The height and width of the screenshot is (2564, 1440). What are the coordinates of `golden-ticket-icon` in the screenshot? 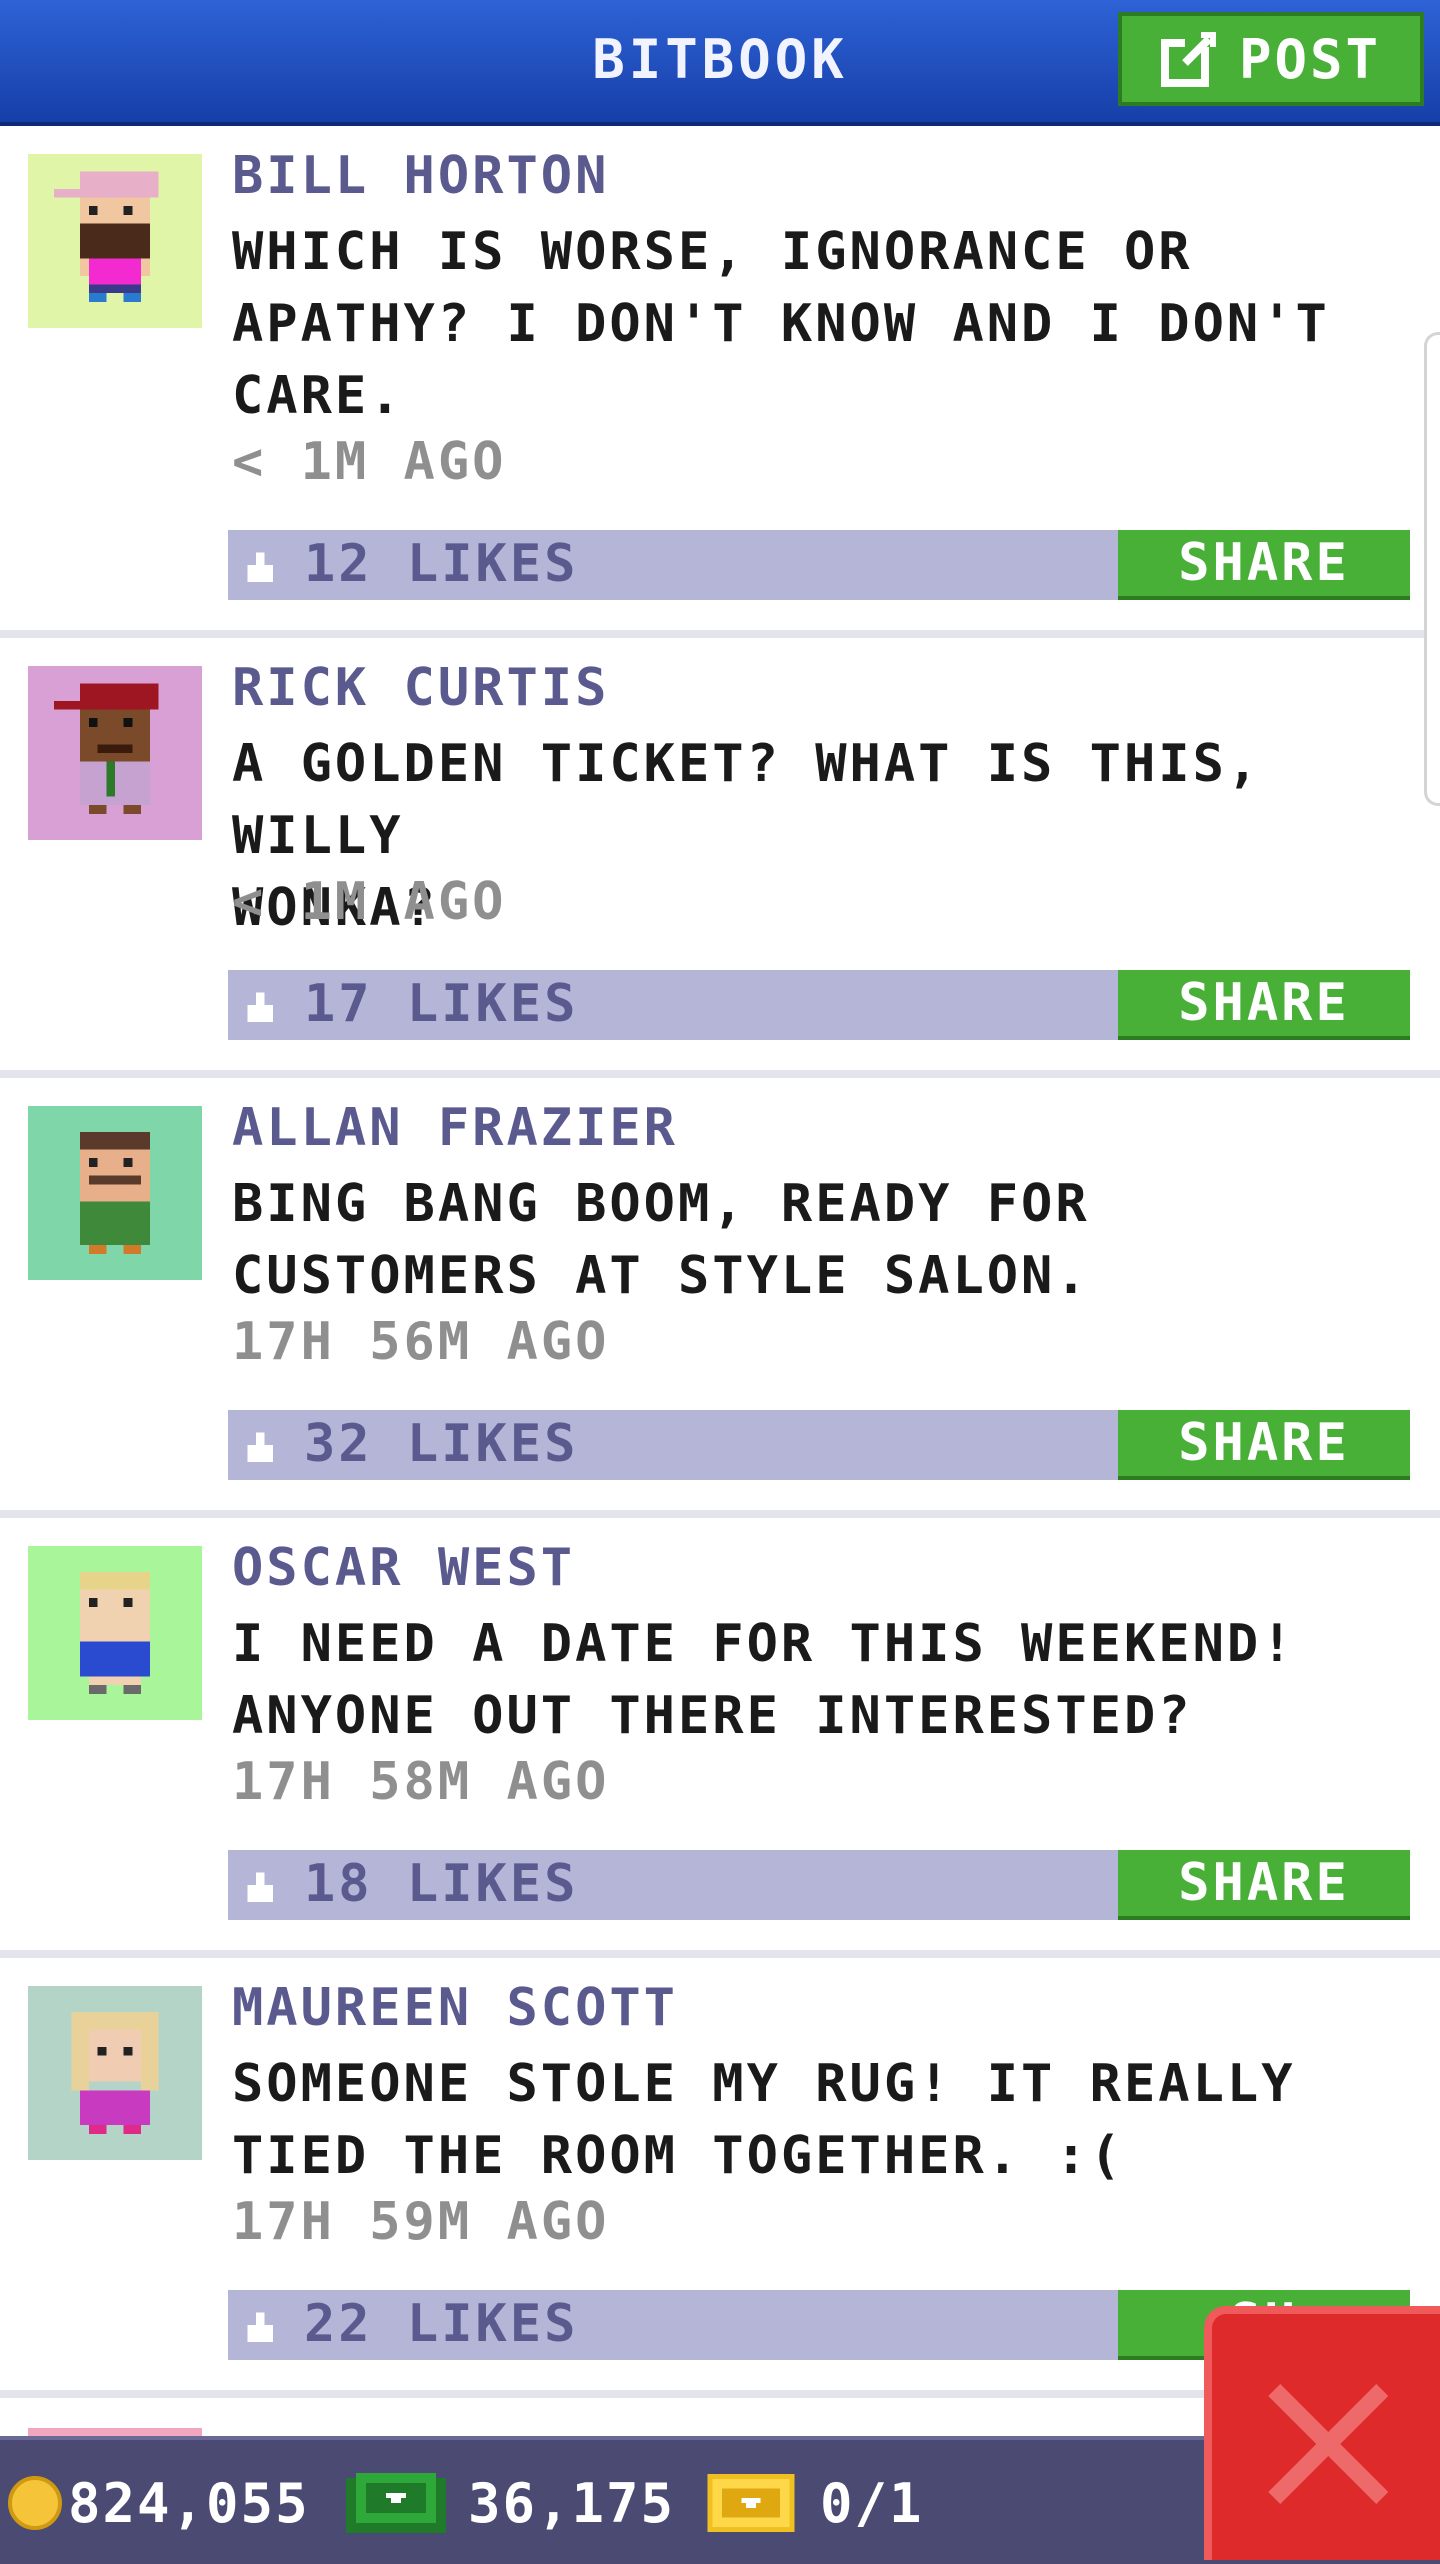 It's located at (751, 2503).